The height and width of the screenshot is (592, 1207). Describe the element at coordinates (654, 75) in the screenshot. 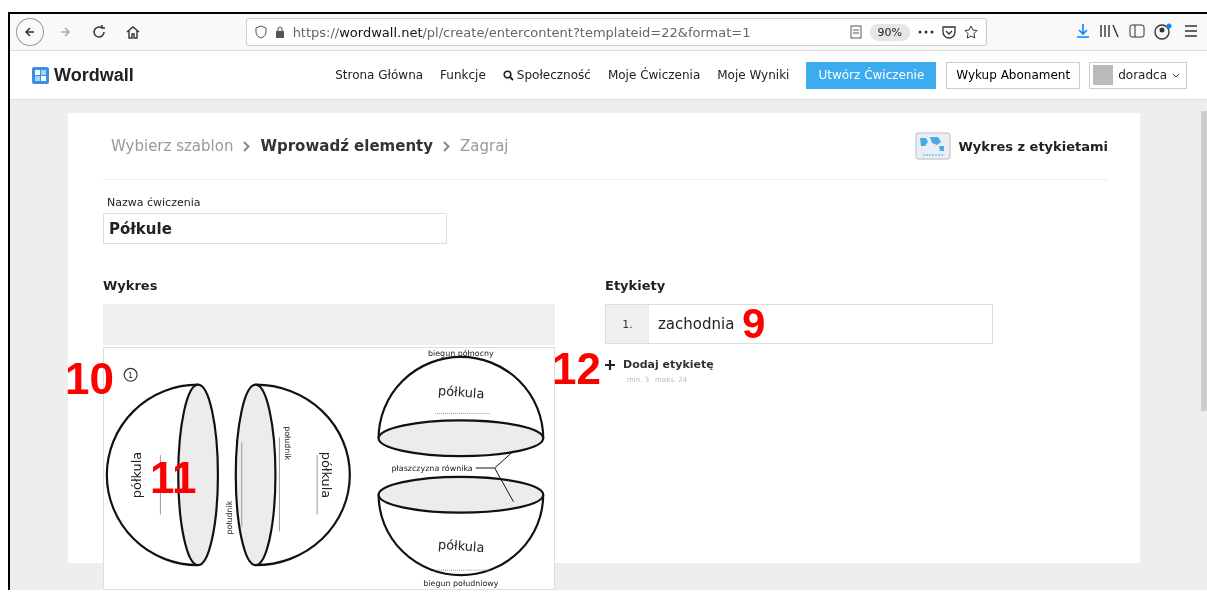

I see `nav-link: Moje Ćwiczenia` at that location.